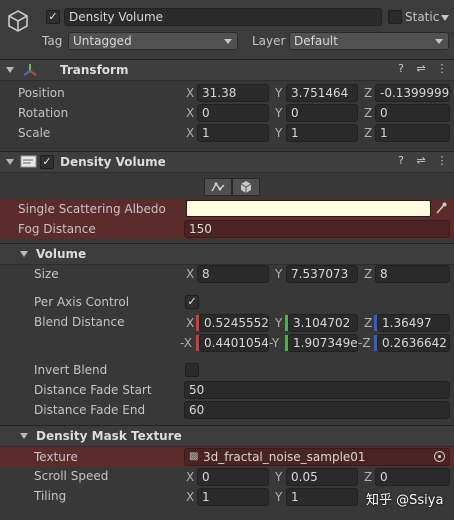 Image resolution: width=454 pixels, height=520 pixels. I want to click on invert-blend-checkbox, so click(192, 370).